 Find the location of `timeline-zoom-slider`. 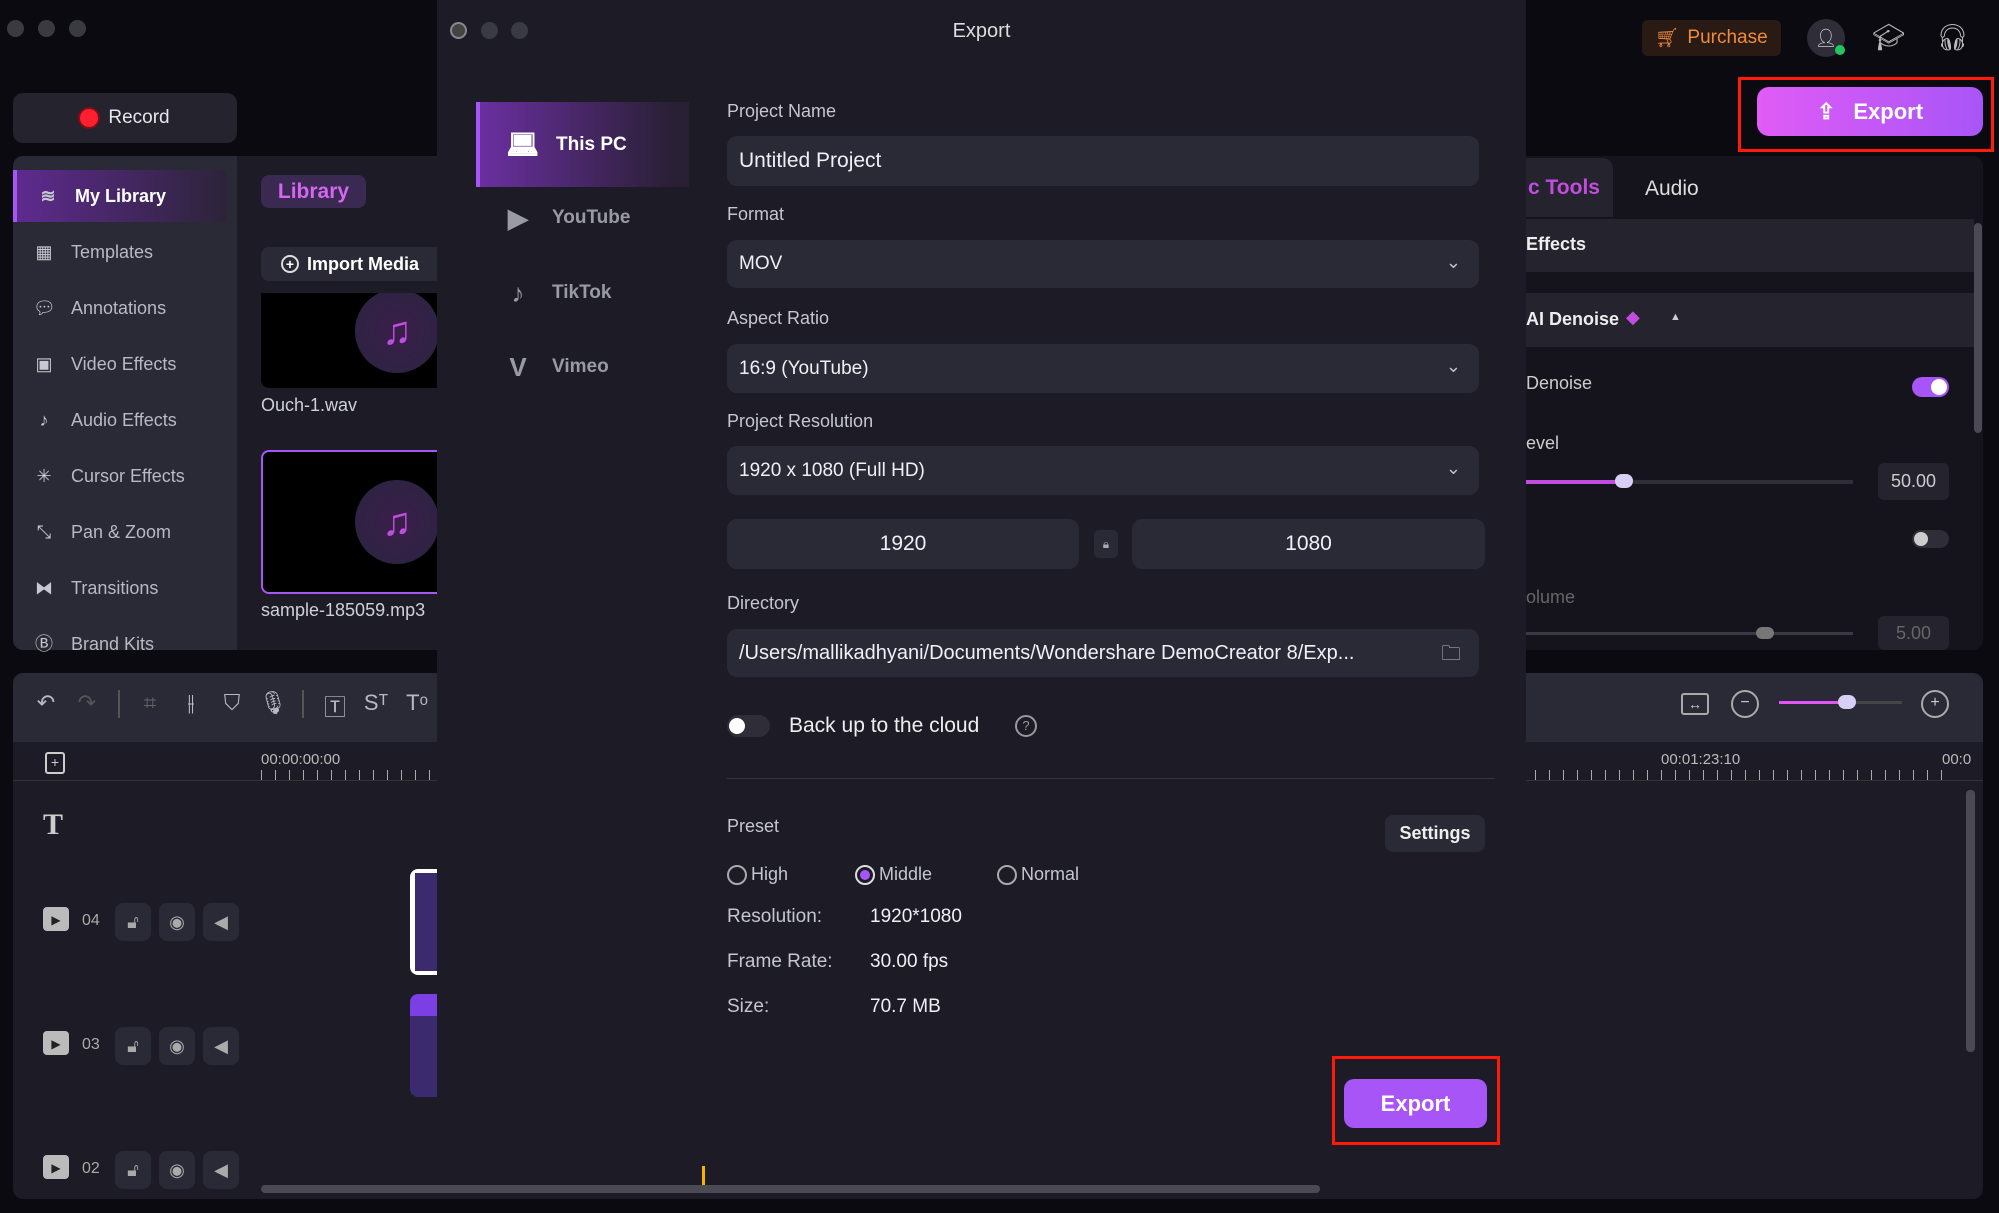

timeline-zoom-slider is located at coordinates (1840, 702).